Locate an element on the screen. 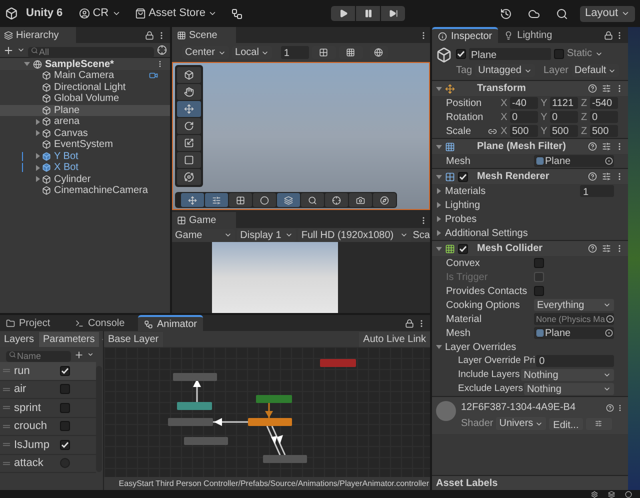  breadcrumb: Base Layer is located at coordinates (133, 339).